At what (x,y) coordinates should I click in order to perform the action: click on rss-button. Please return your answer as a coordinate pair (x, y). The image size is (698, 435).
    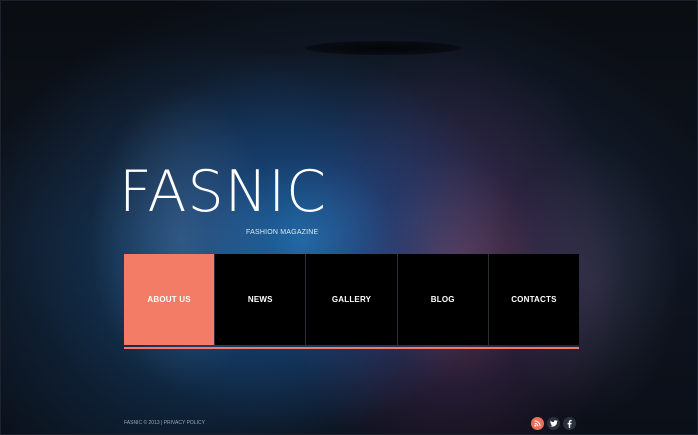
    Looking at the image, I should click on (537, 423).